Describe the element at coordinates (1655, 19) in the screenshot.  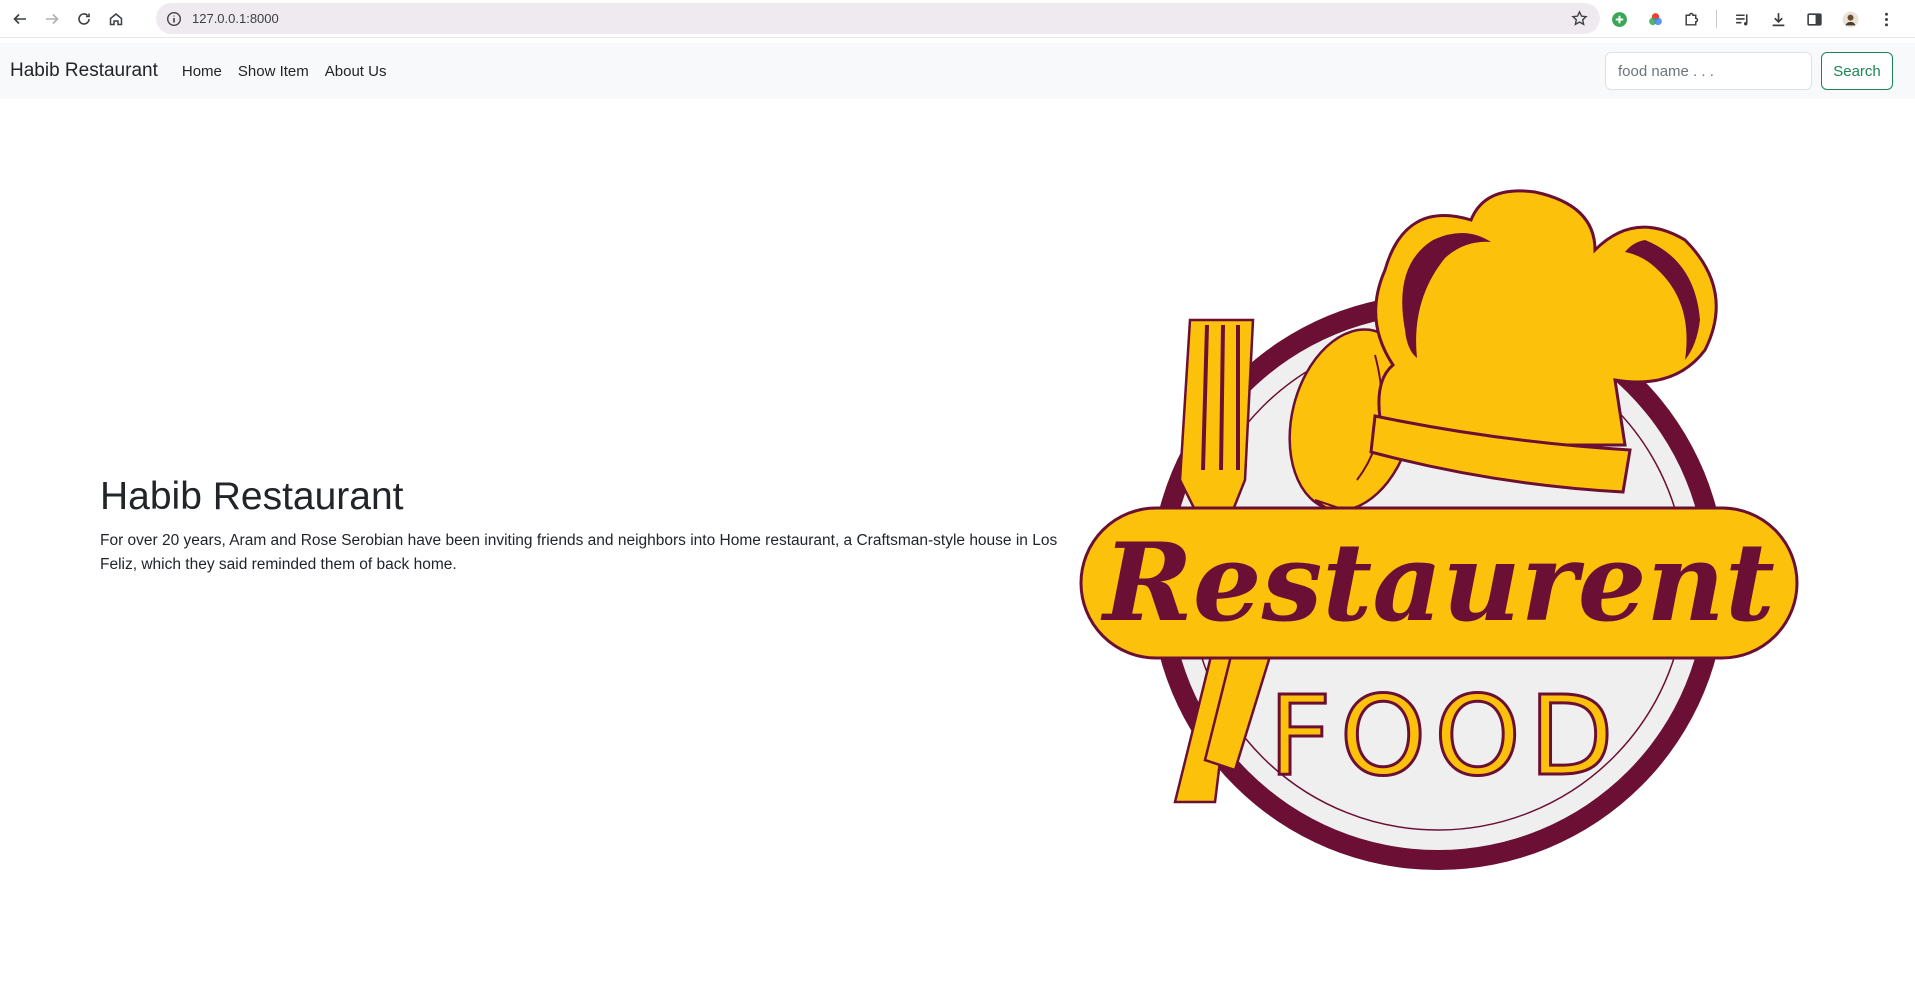
I see `extension-color-icon` at that location.